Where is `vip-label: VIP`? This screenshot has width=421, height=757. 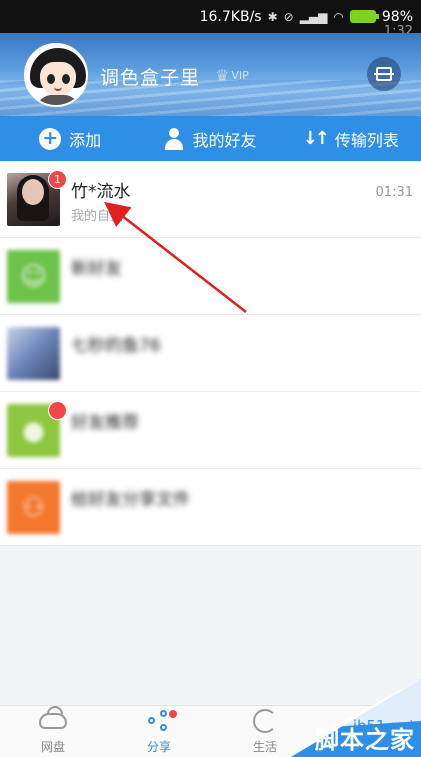
vip-label: VIP is located at coordinates (240, 75).